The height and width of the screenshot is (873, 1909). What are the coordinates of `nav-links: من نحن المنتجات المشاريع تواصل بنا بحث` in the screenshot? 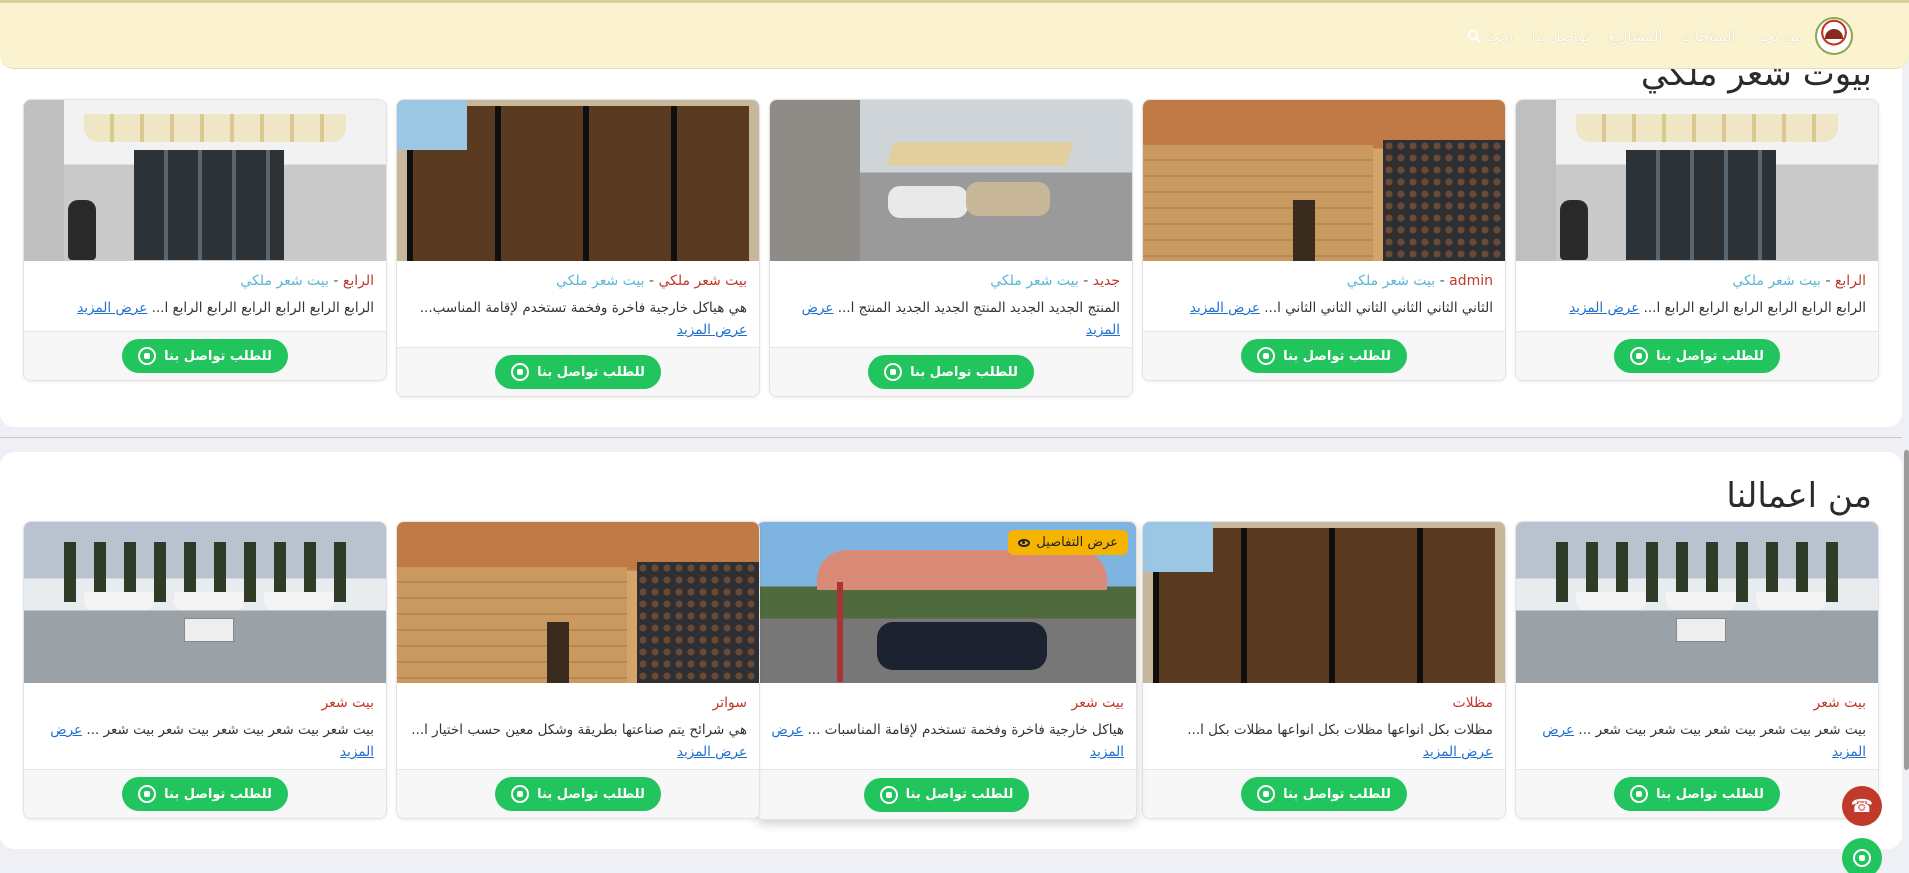 It's located at (1635, 36).